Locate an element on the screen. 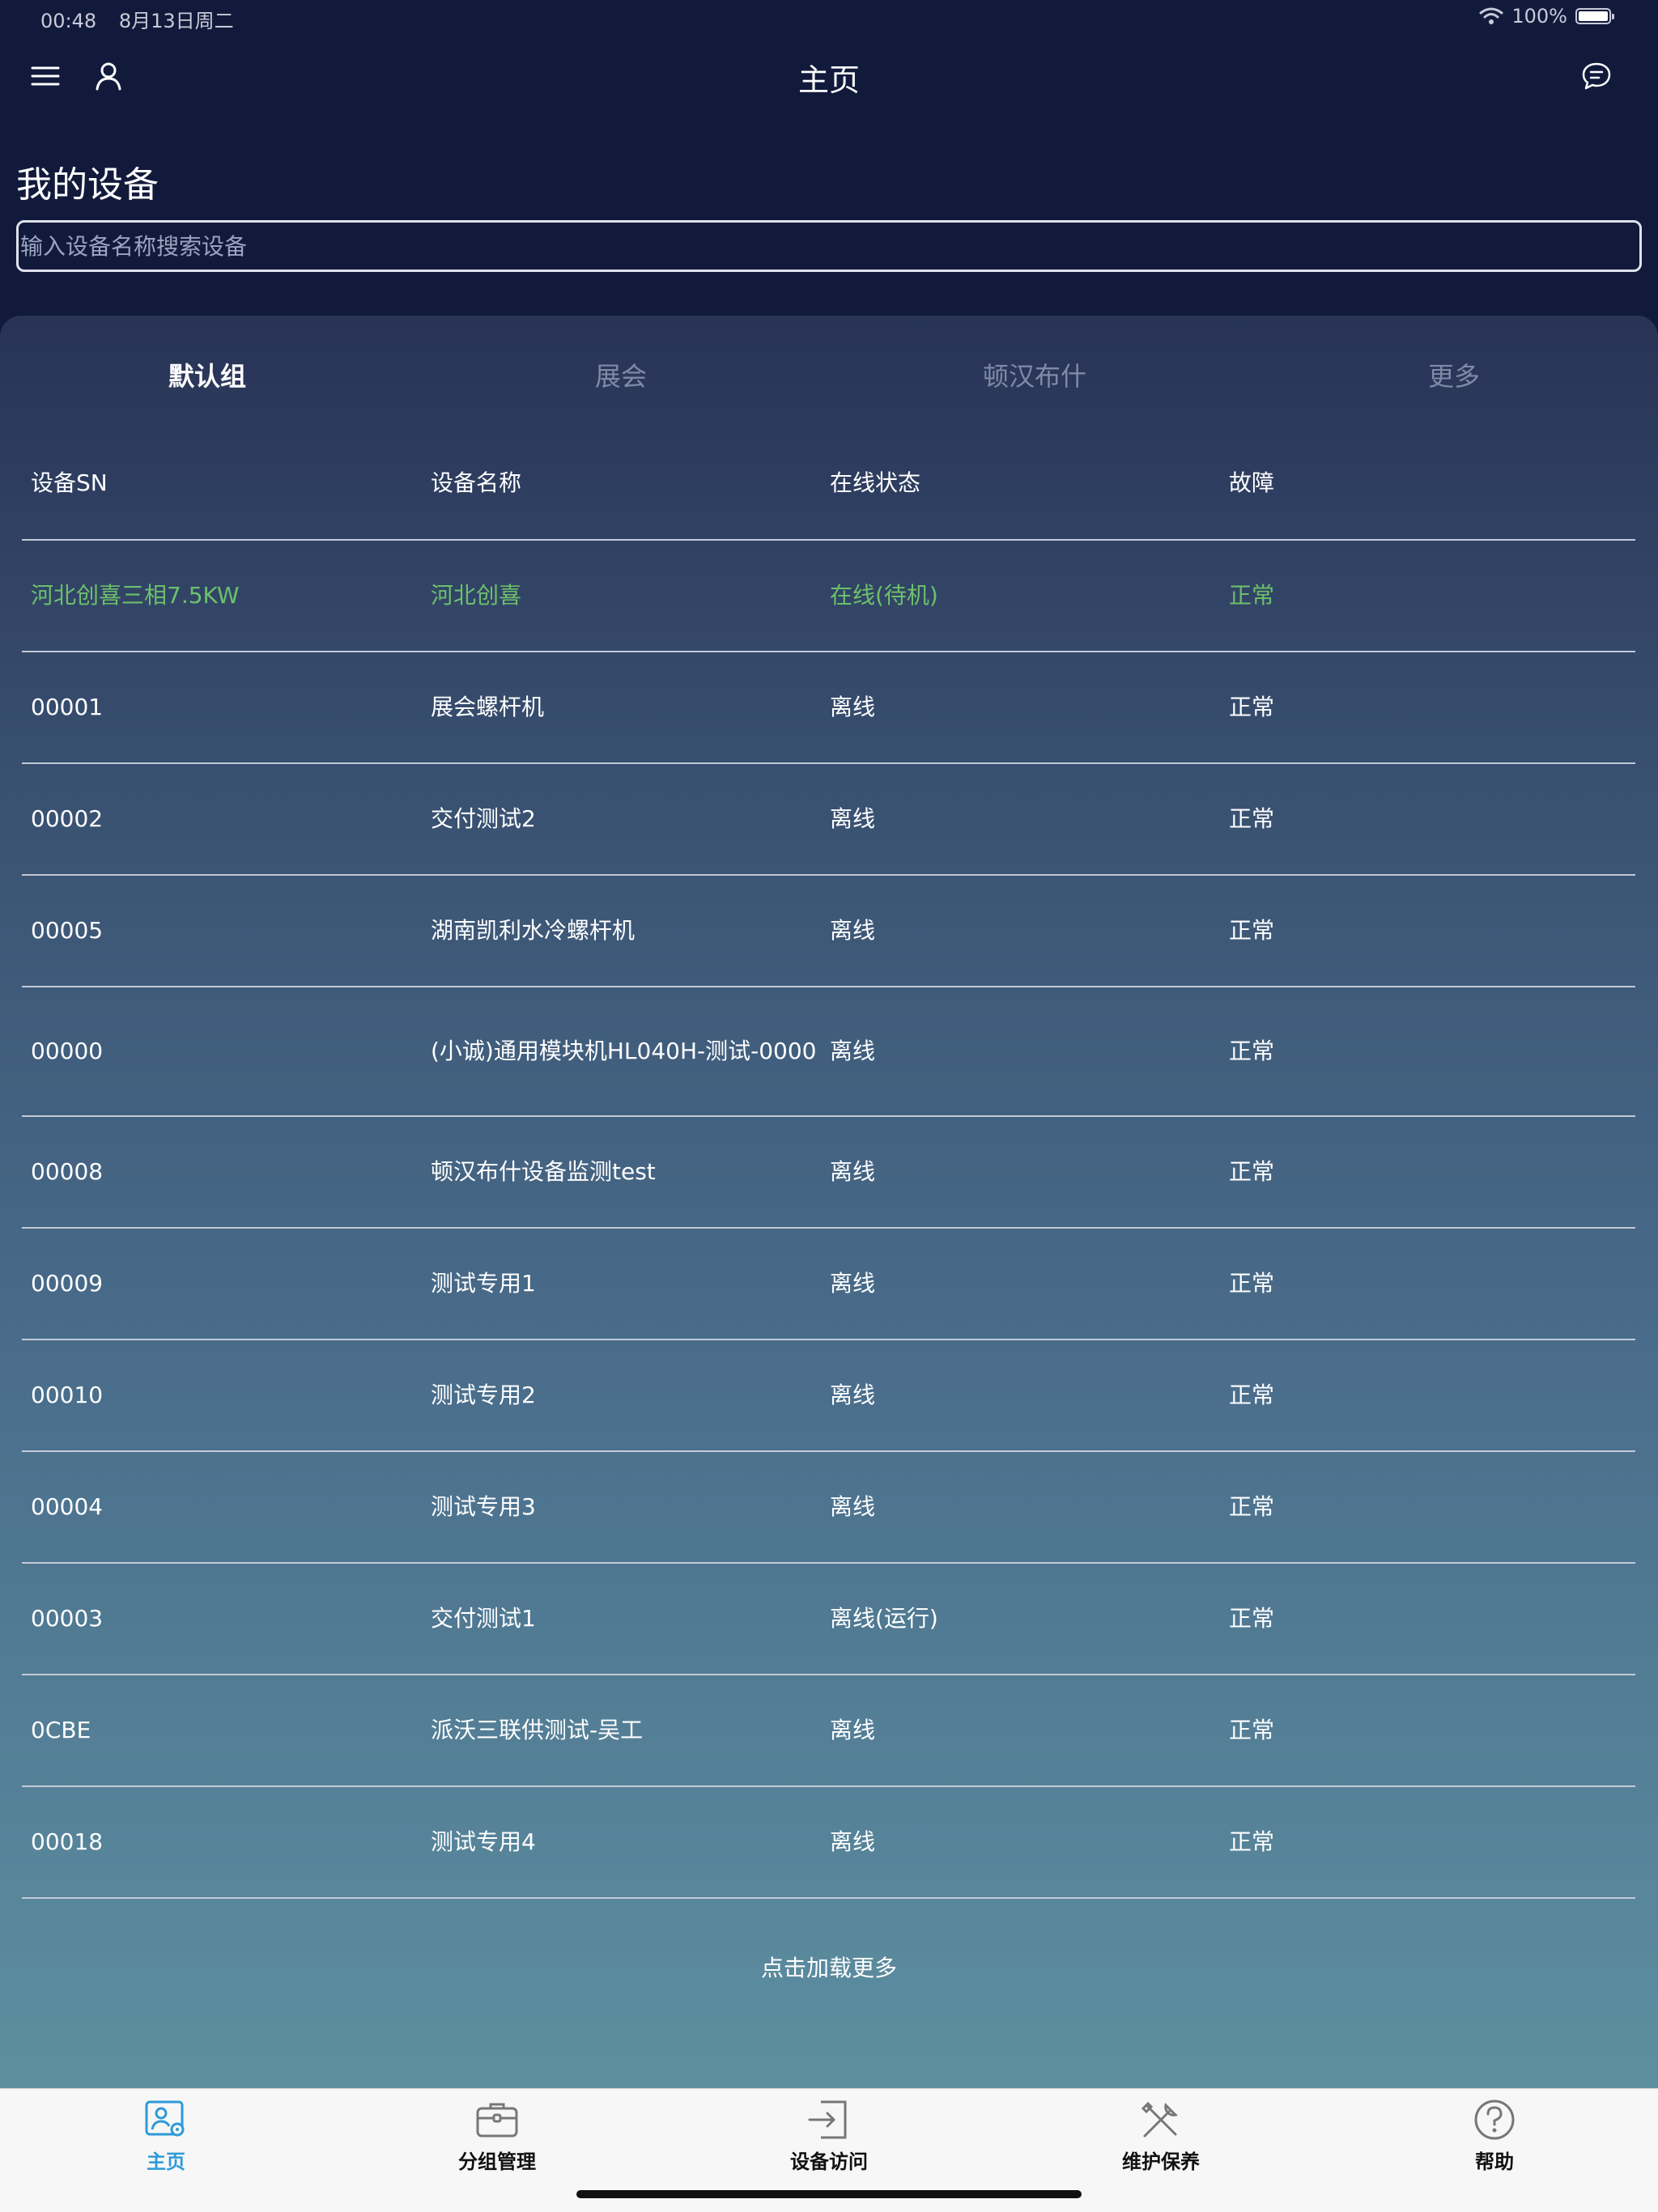 Image resolution: width=1658 pixels, height=2212 pixels. cell-name: 派沃三联供测试-吴工 is located at coordinates (537, 1730).